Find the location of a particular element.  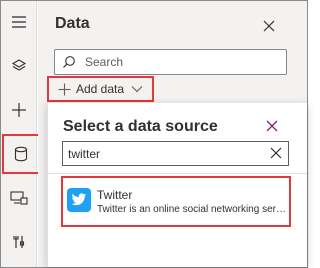

advanced-tools-button is located at coordinates (19, 242).